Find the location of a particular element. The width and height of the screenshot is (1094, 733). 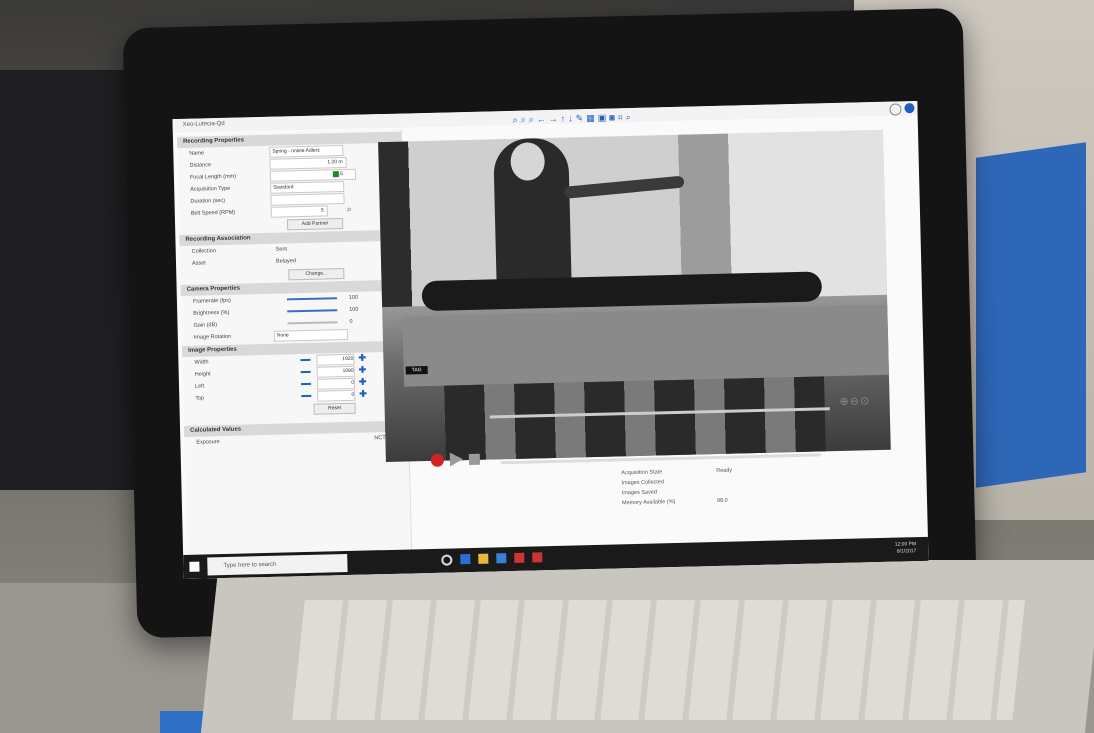

prop-label: Width is located at coordinates (201, 362).